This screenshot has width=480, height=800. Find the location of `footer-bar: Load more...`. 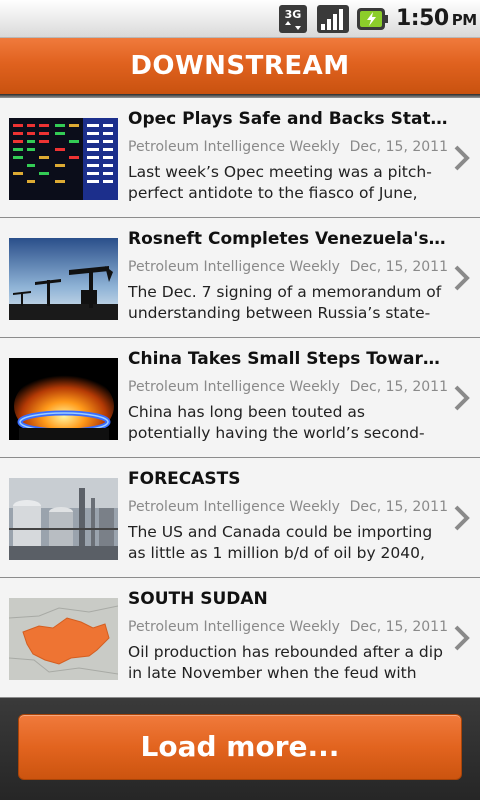

footer-bar: Load more... is located at coordinates (240, 749).